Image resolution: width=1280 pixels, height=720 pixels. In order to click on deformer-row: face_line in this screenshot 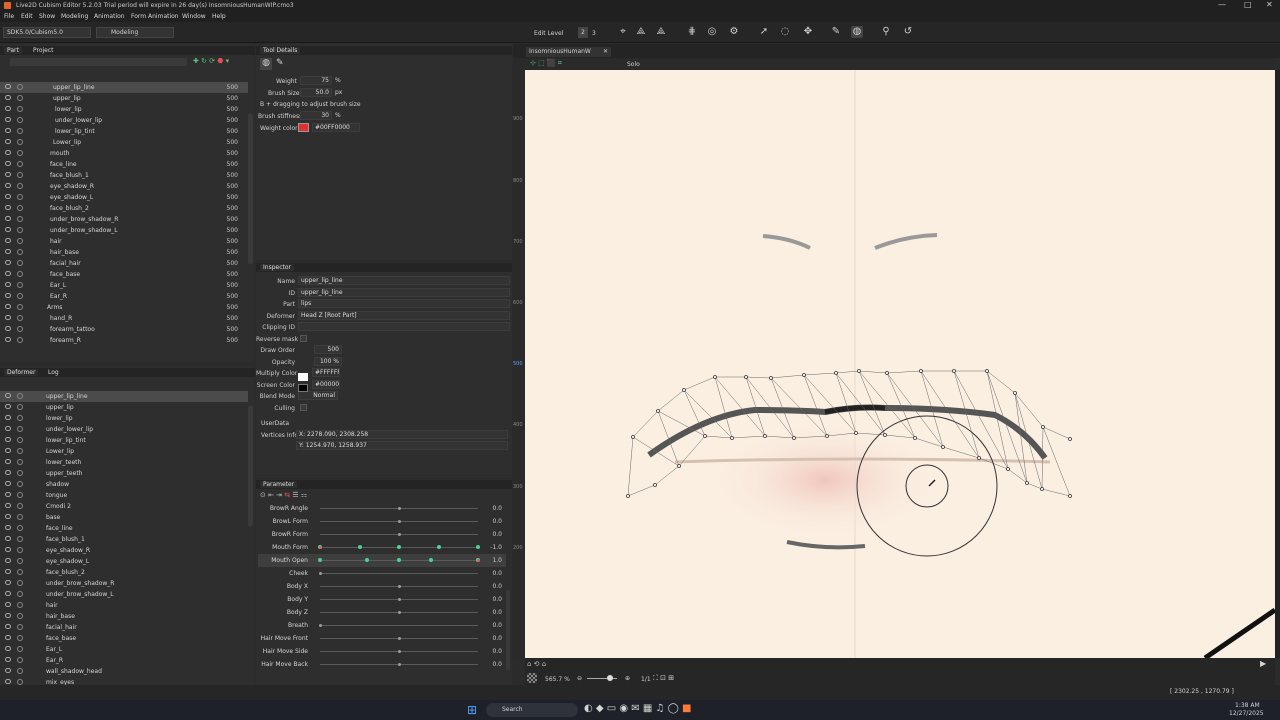, I will do `click(124, 528)`.